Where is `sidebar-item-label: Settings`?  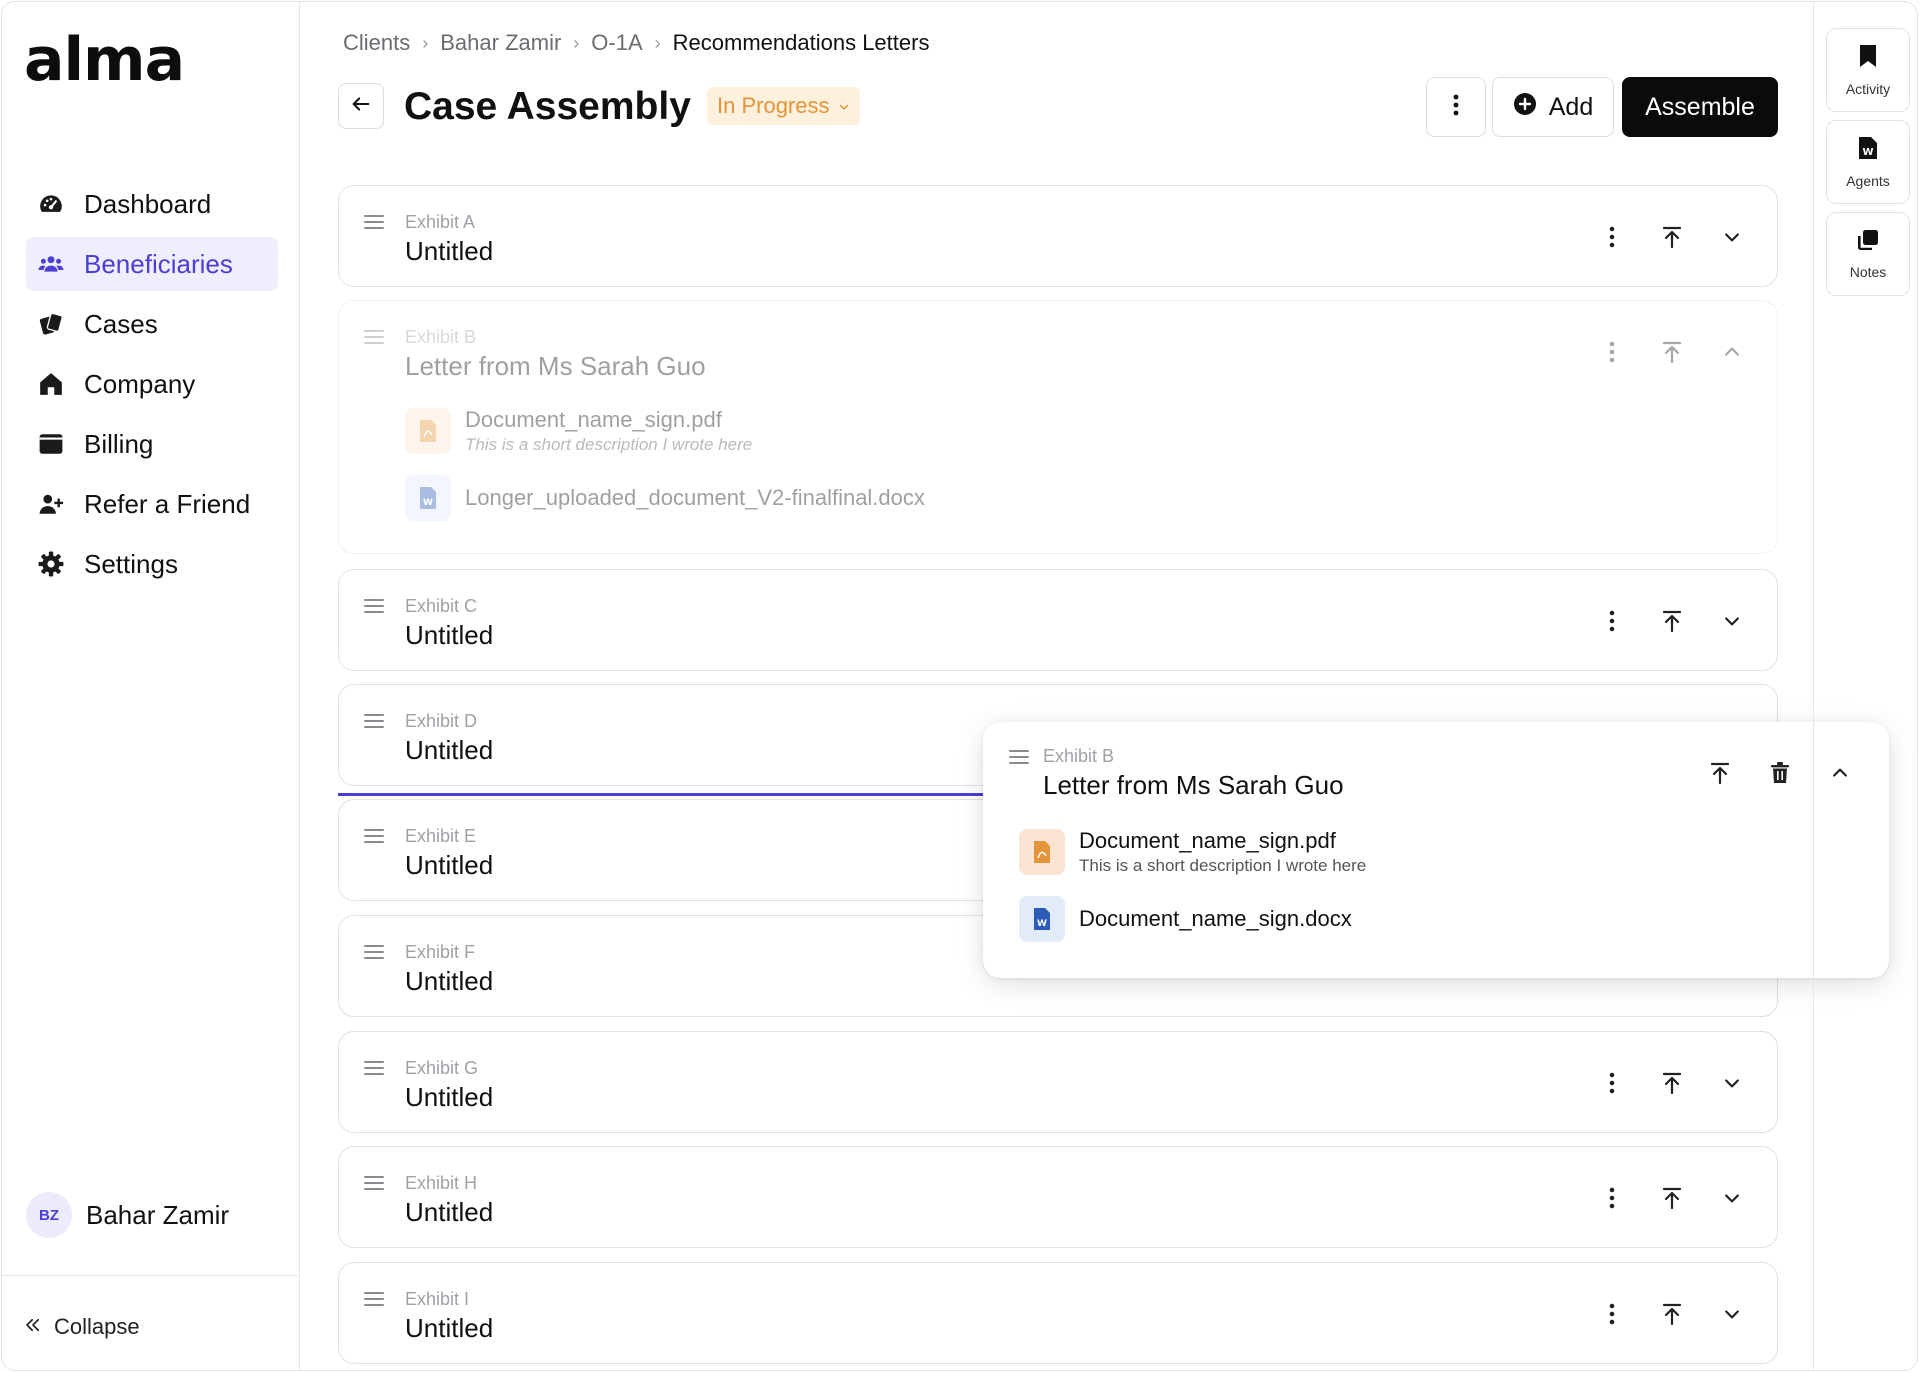
sidebar-item-label: Settings is located at coordinates (131, 563).